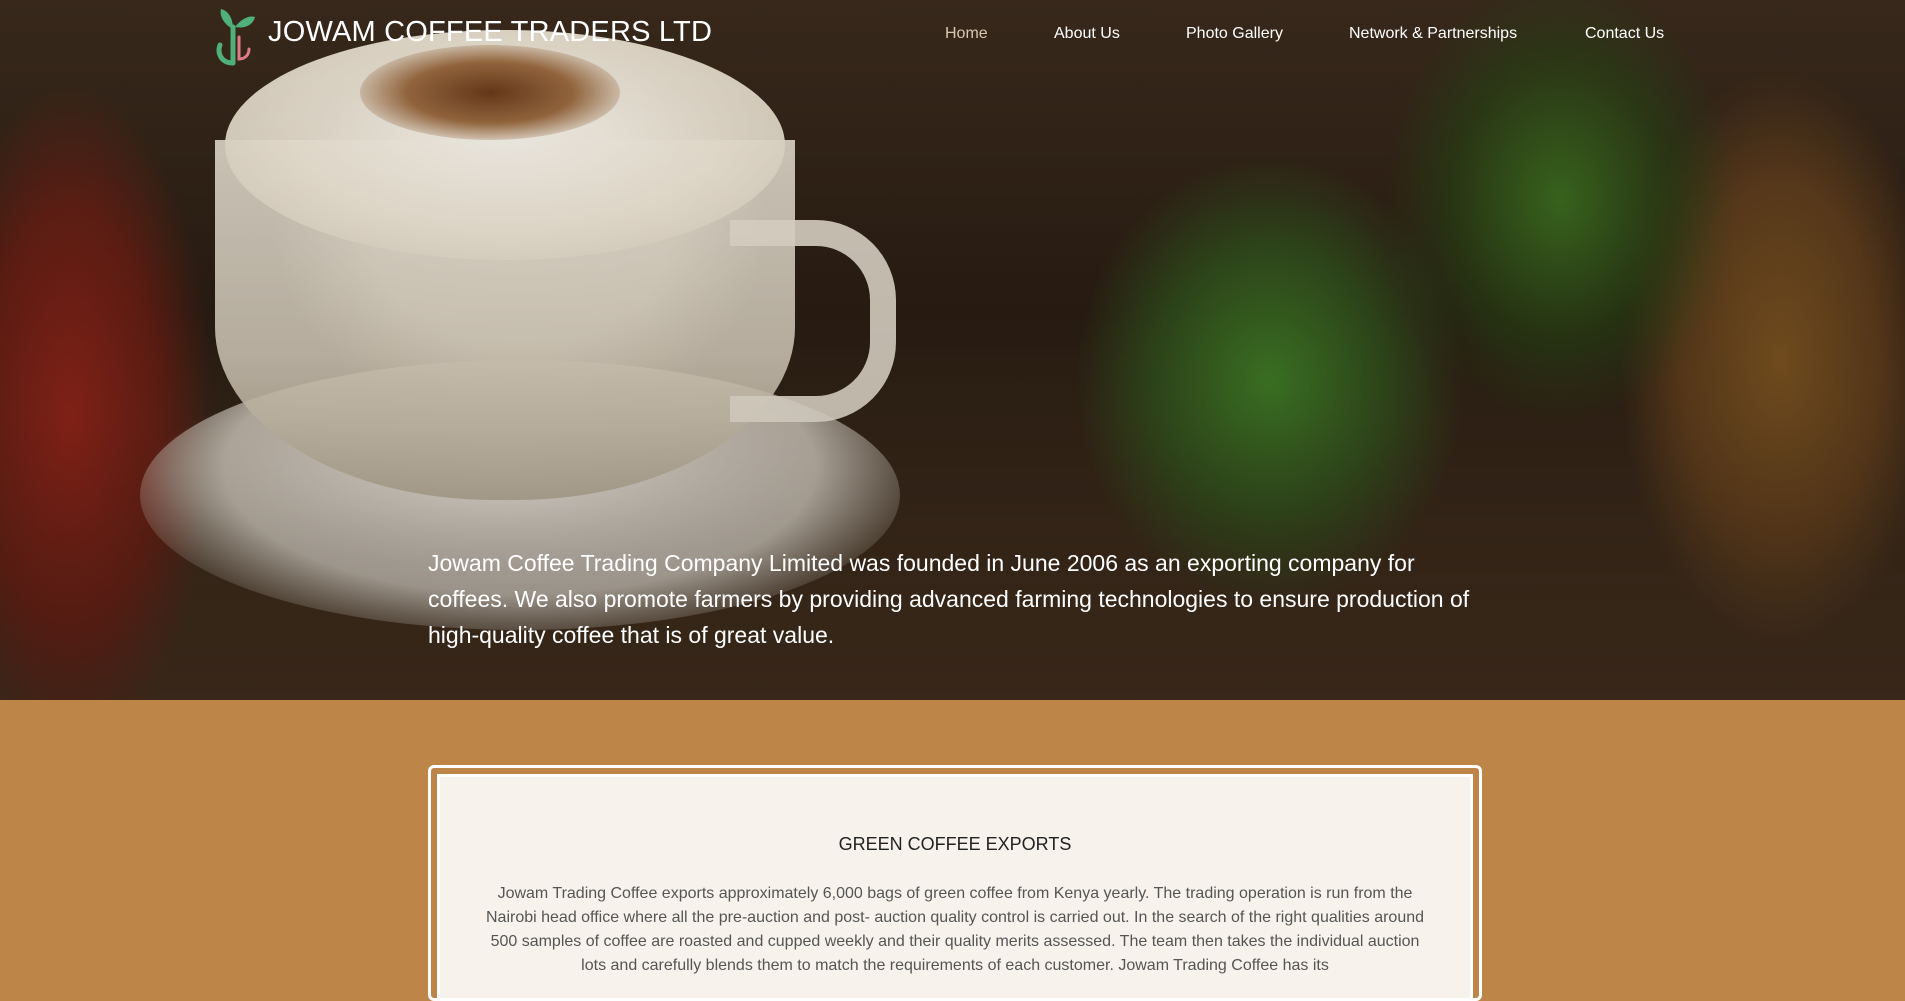 The width and height of the screenshot is (1905, 1001). I want to click on nav-contact-us: Contact Us, so click(1624, 34).